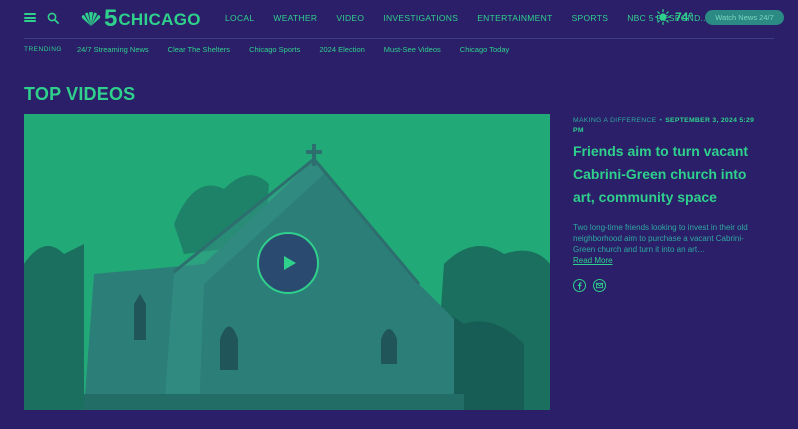 The image size is (798, 429). What do you see at coordinates (484, 49) in the screenshot?
I see `trending-item: Chicago Today` at bounding box center [484, 49].